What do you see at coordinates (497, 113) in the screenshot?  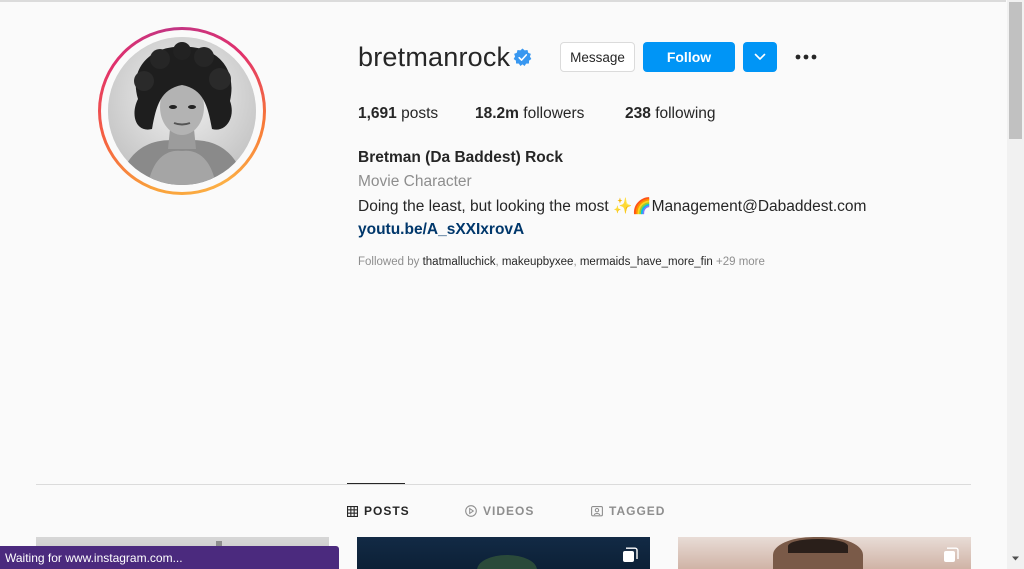 I see `followers-count-value: 18.2m` at bounding box center [497, 113].